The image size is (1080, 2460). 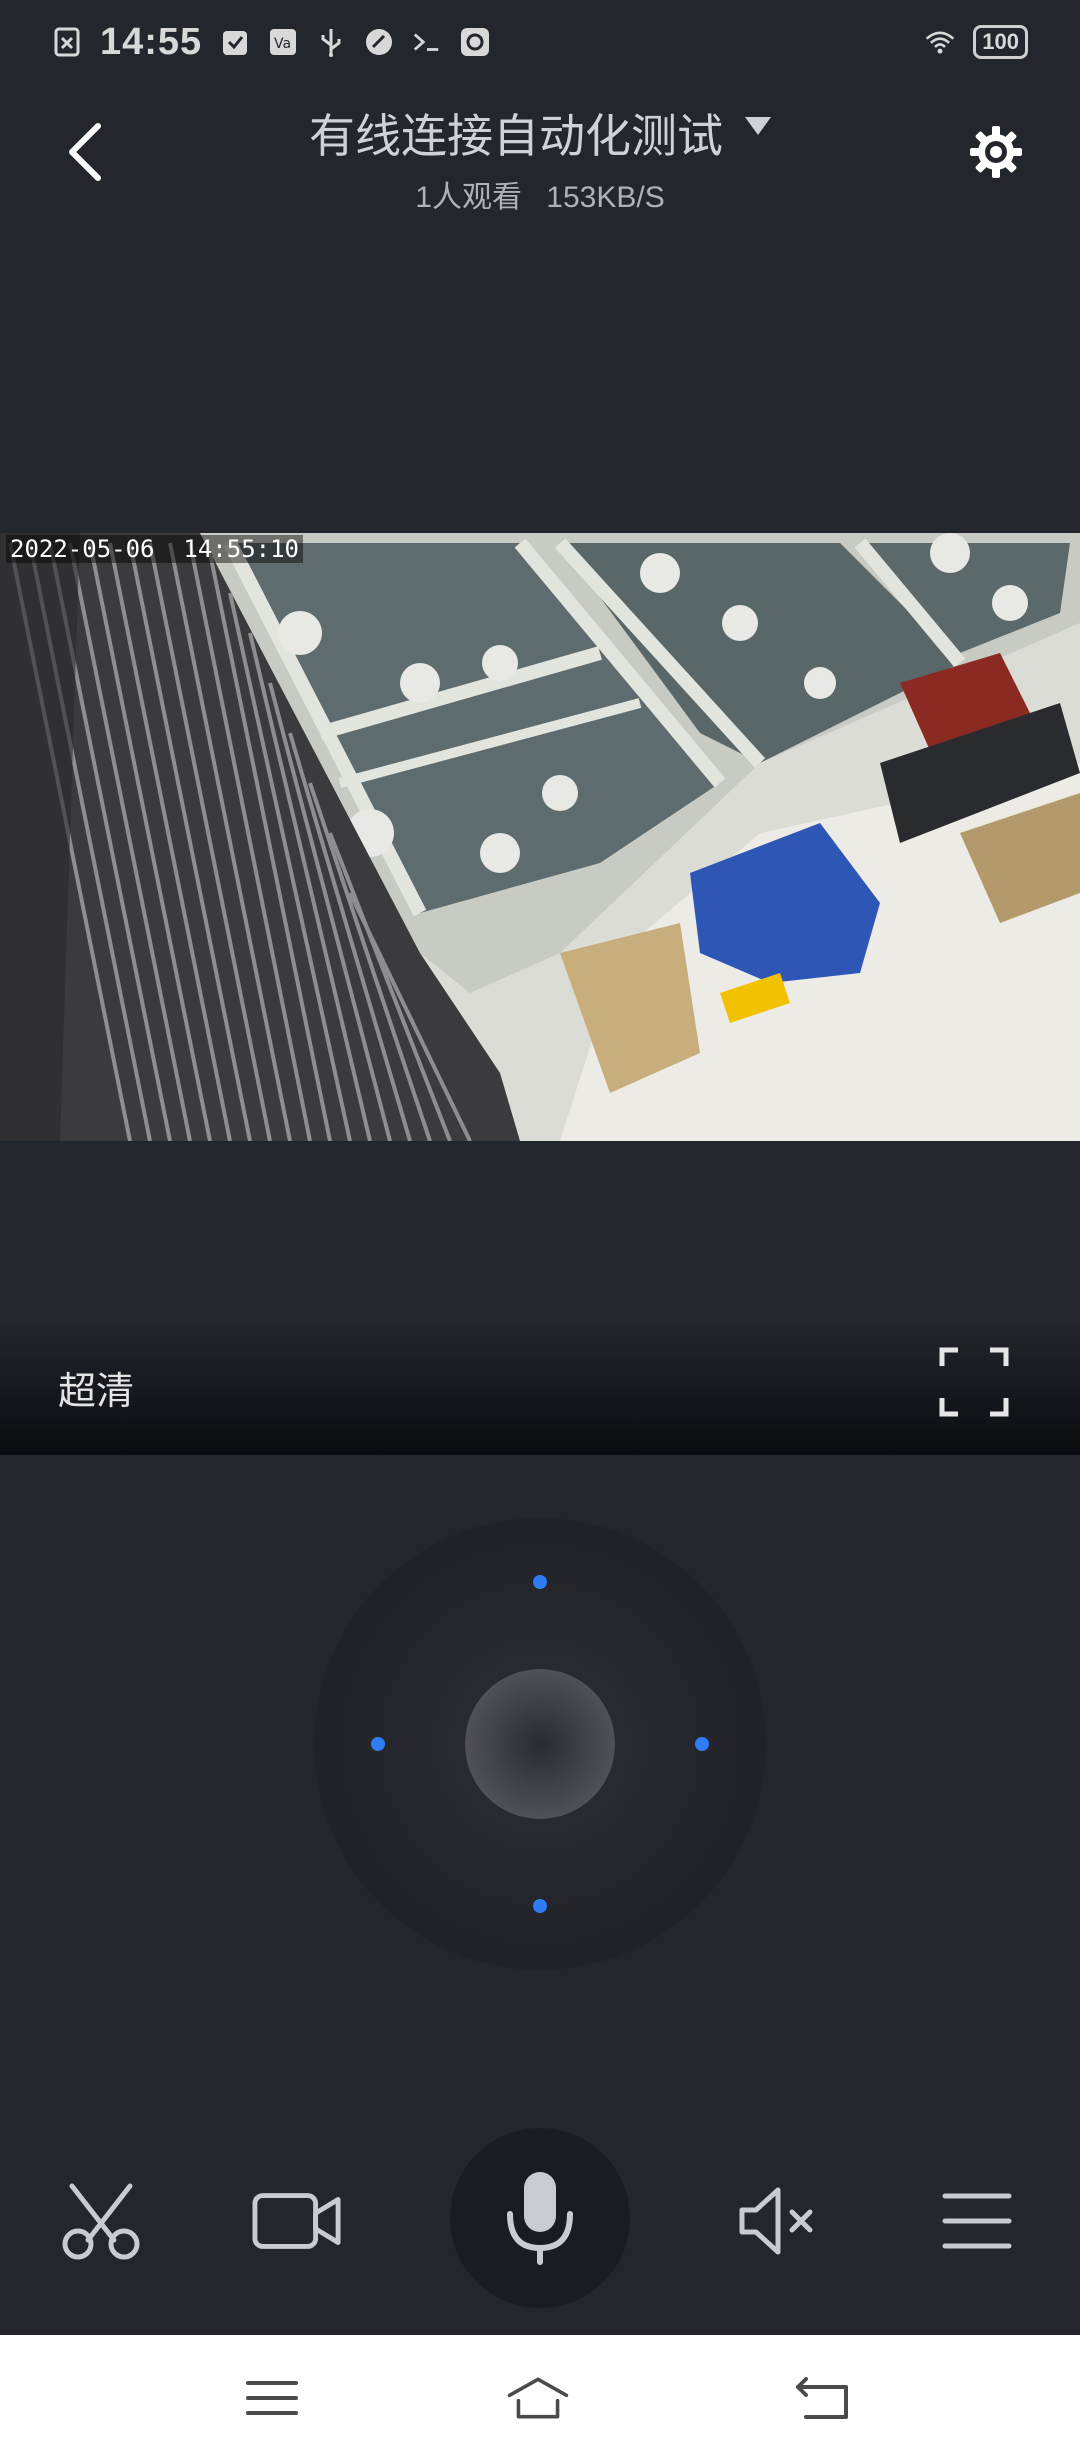 What do you see at coordinates (516, 136) in the screenshot?
I see `page-title: 有线连接自动化测试` at bounding box center [516, 136].